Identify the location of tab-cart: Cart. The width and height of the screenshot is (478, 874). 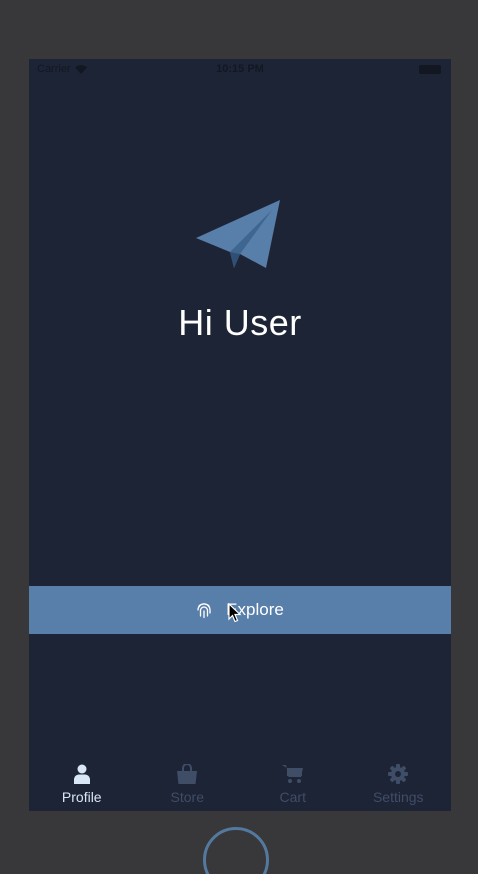
(293, 783).